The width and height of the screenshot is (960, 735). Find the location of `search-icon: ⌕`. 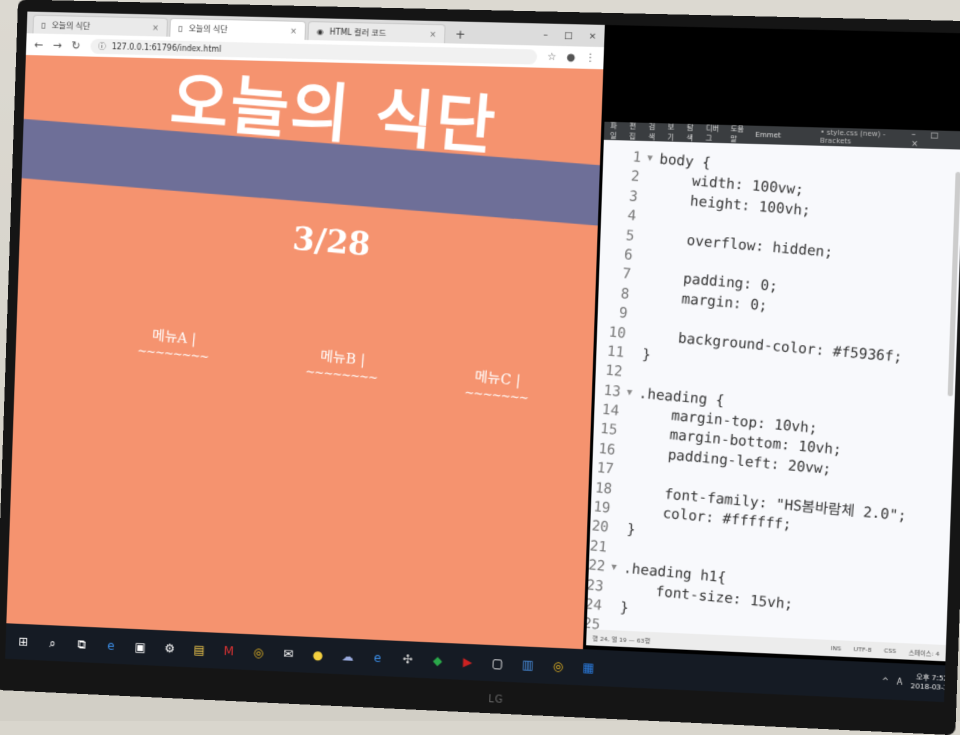

search-icon: ⌕ is located at coordinates (52, 643).